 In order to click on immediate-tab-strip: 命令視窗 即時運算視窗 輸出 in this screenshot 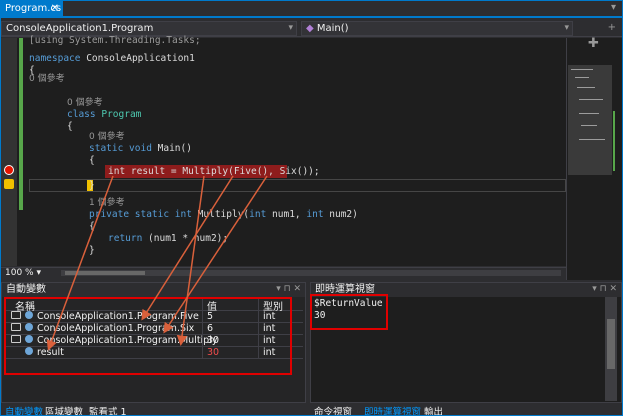, I will do `click(466, 409)`.